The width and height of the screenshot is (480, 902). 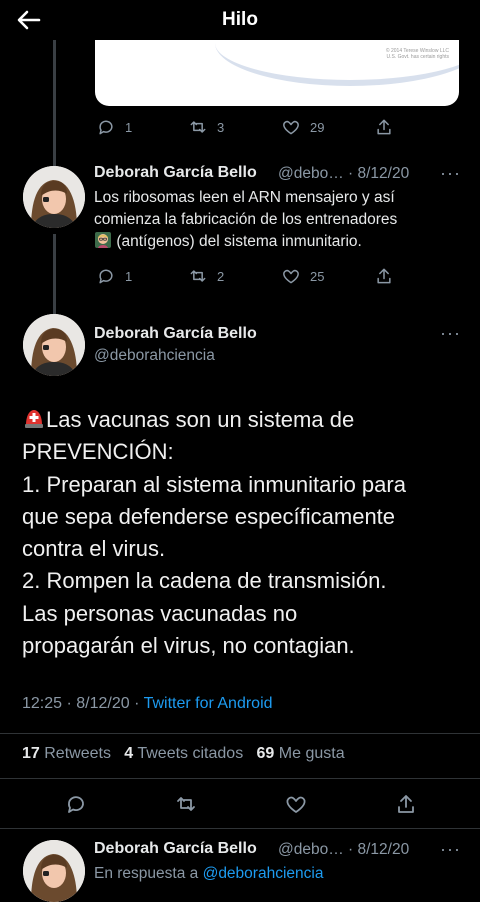 What do you see at coordinates (154, 356) in the screenshot?
I see `author-handle: @deborahciencia` at bounding box center [154, 356].